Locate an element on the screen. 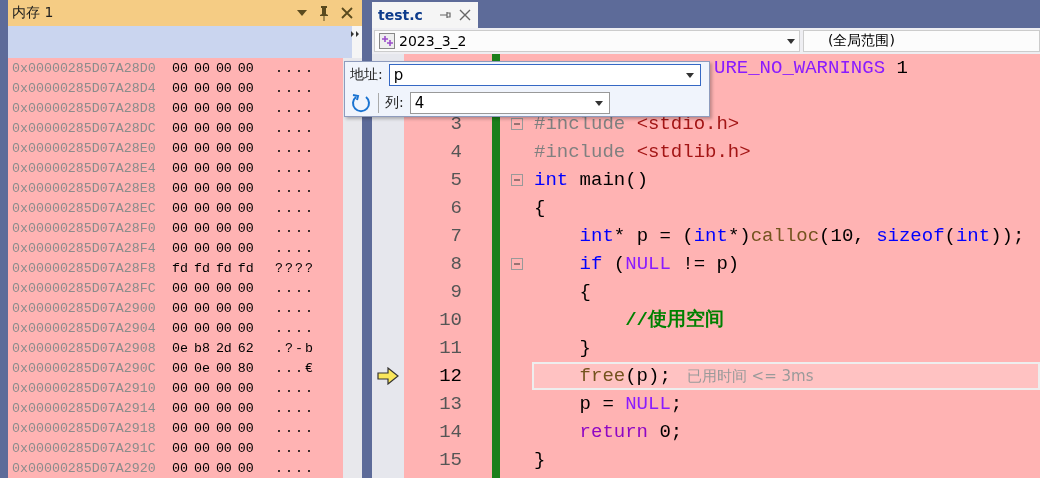 The height and width of the screenshot is (478, 1040). code-line: return 0; is located at coordinates (631, 432).